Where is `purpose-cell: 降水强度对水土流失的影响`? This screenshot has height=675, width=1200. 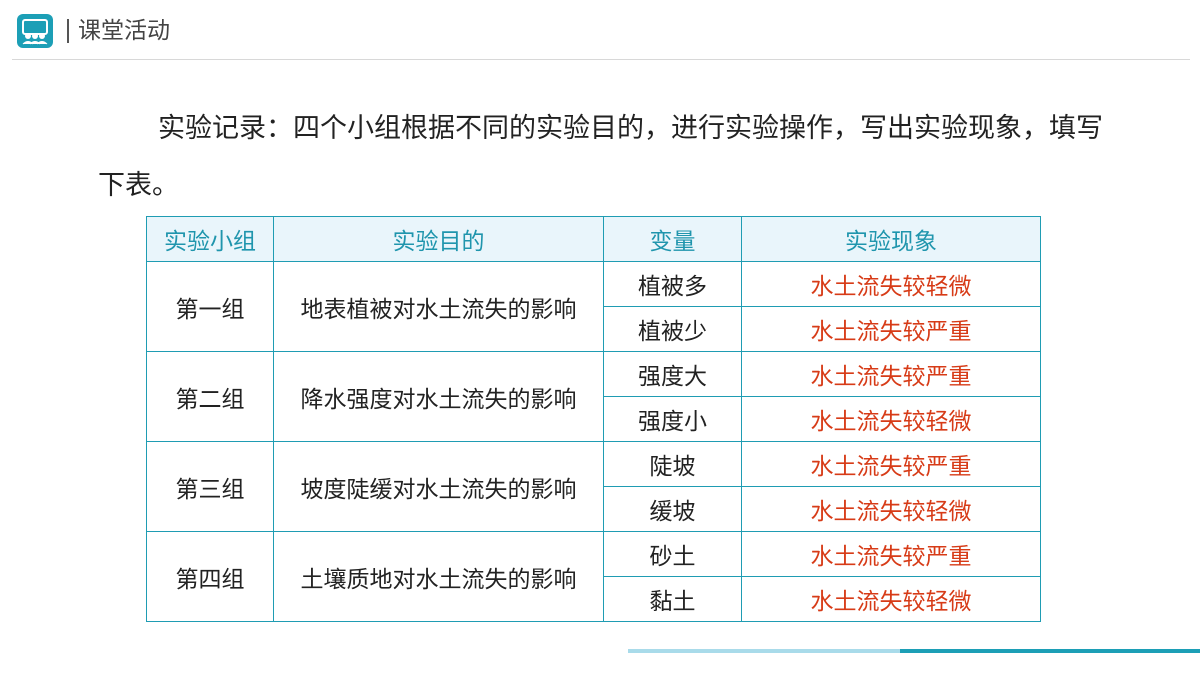
purpose-cell: 降水强度对水土流失的影响 is located at coordinates (438, 396).